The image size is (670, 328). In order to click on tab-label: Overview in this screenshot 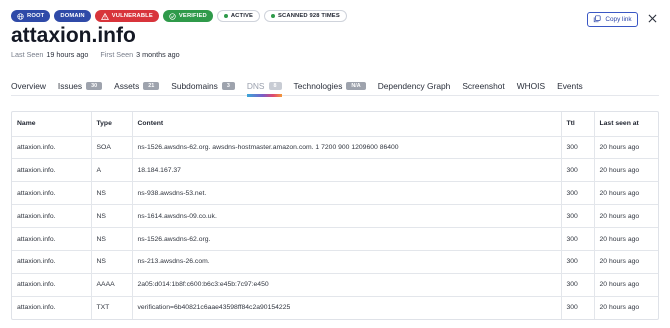, I will do `click(28, 85)`.